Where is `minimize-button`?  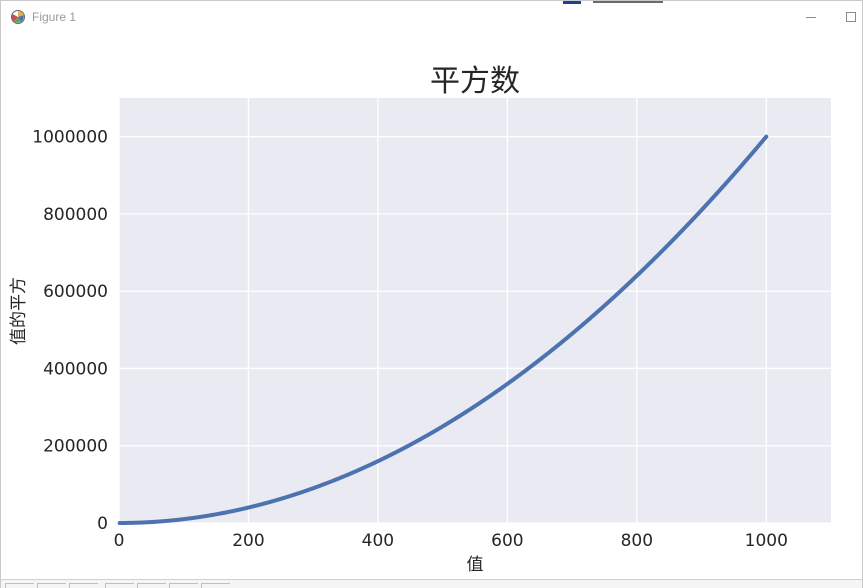 minimize-button is located at coordinates (811, 17).